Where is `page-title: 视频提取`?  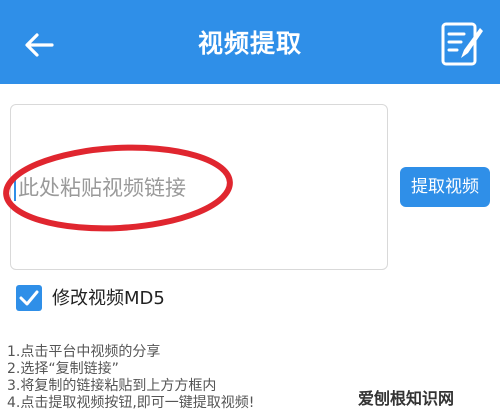 page-title: 视频提取 is located at coordinates (249, 43).